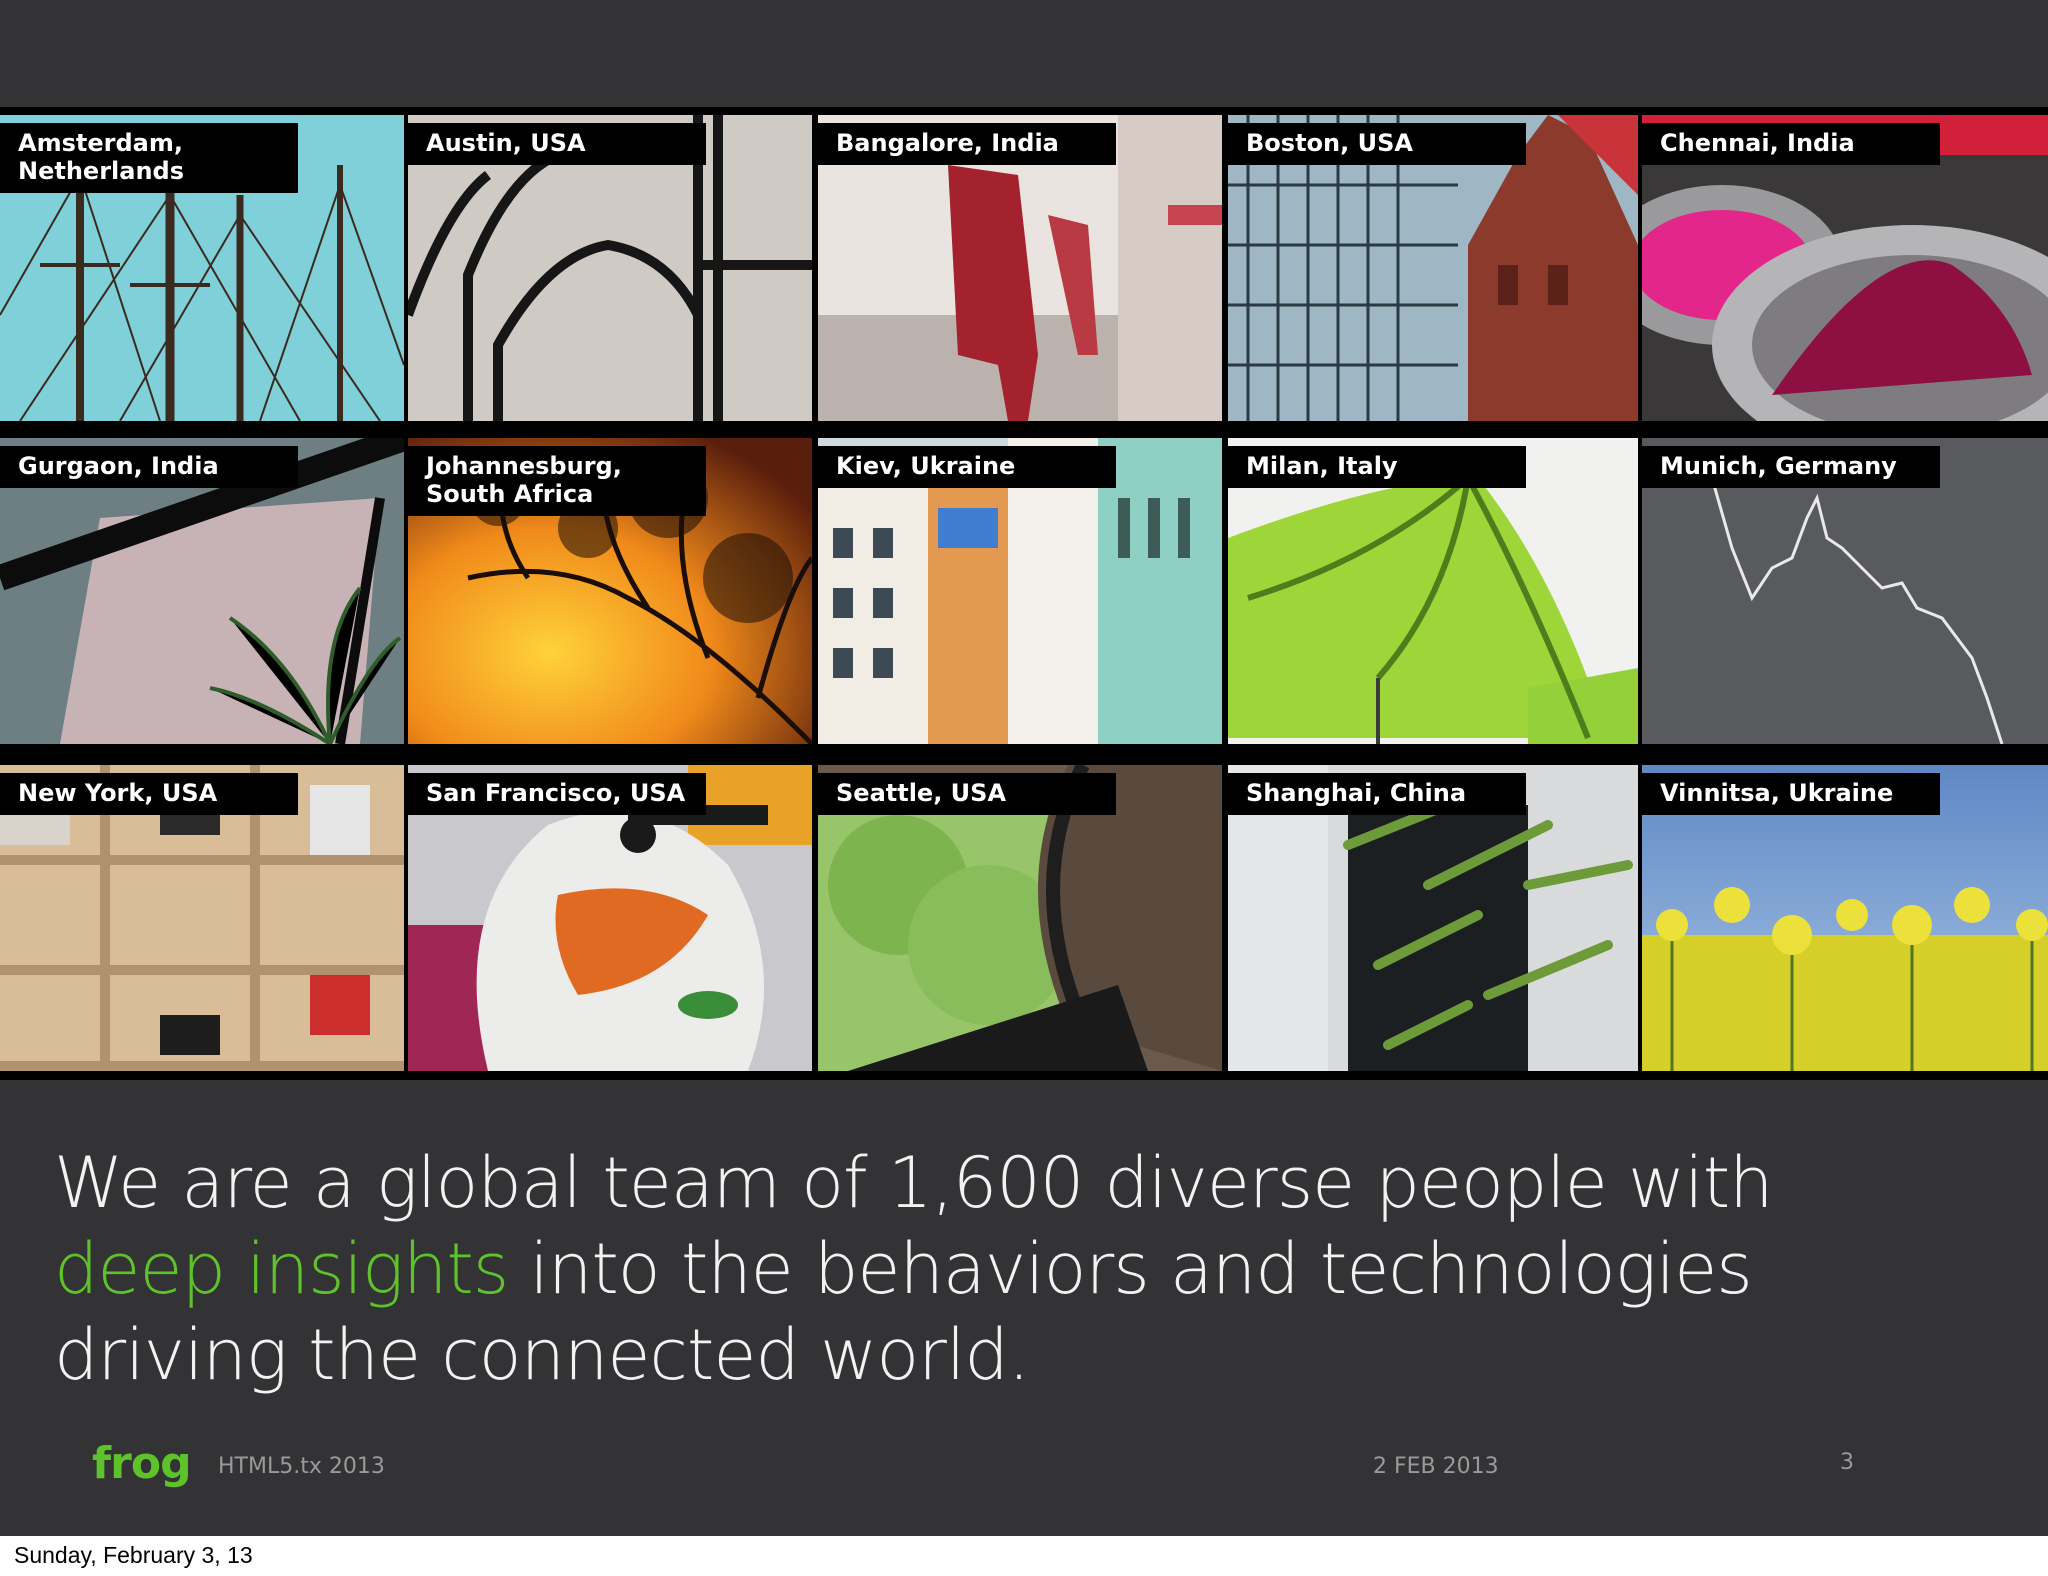  I want to click on tile-label: Seattle, USA, so click(967, 794).